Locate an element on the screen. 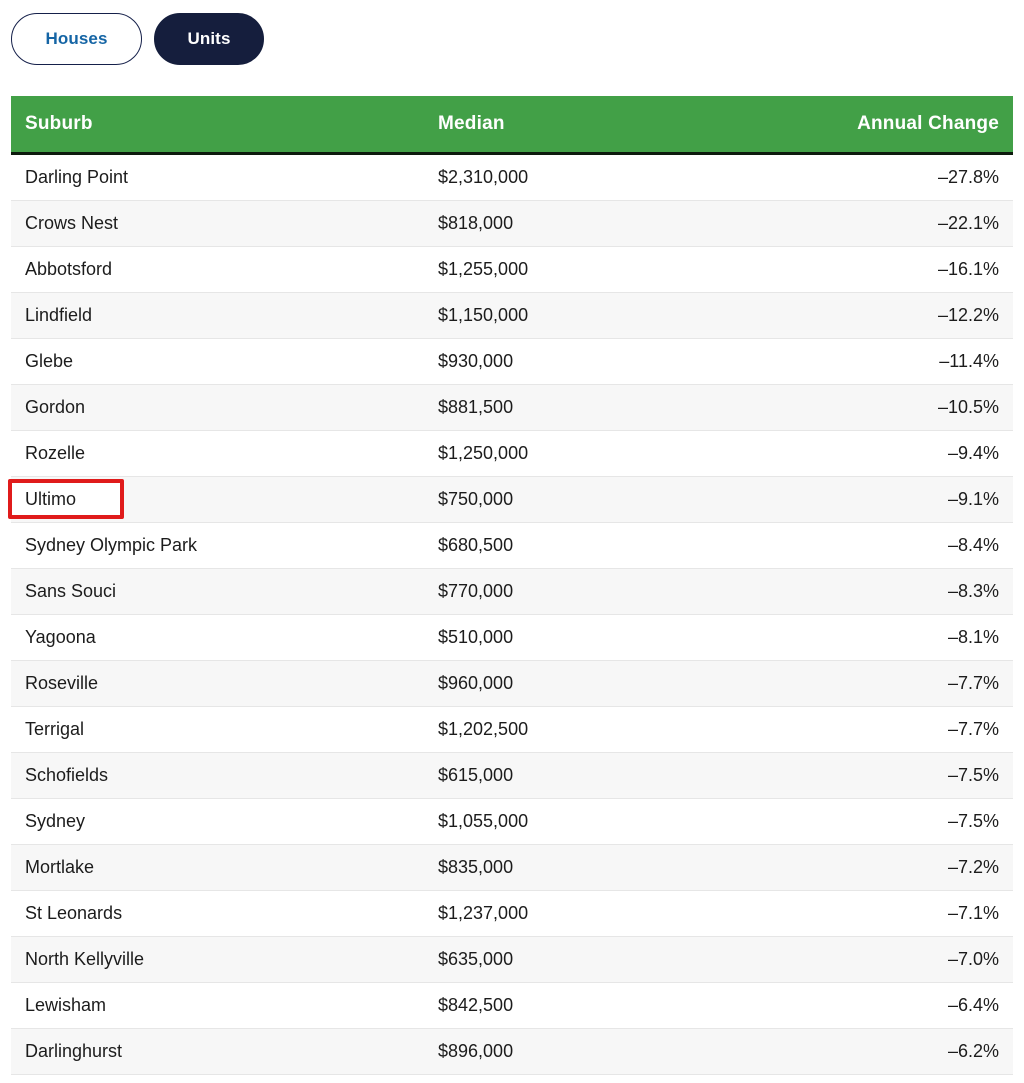 Image resolution: width=1024 pixels, height=1083 pixels. table-row: St Leonards $1,237,000 –7.1% is located at coordinates (512, 913).